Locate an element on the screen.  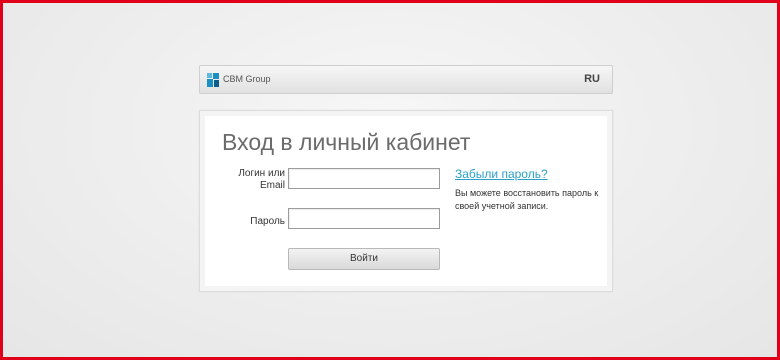
forgot-password-link: Забыли пароль? is located at coordinates (501, 174).